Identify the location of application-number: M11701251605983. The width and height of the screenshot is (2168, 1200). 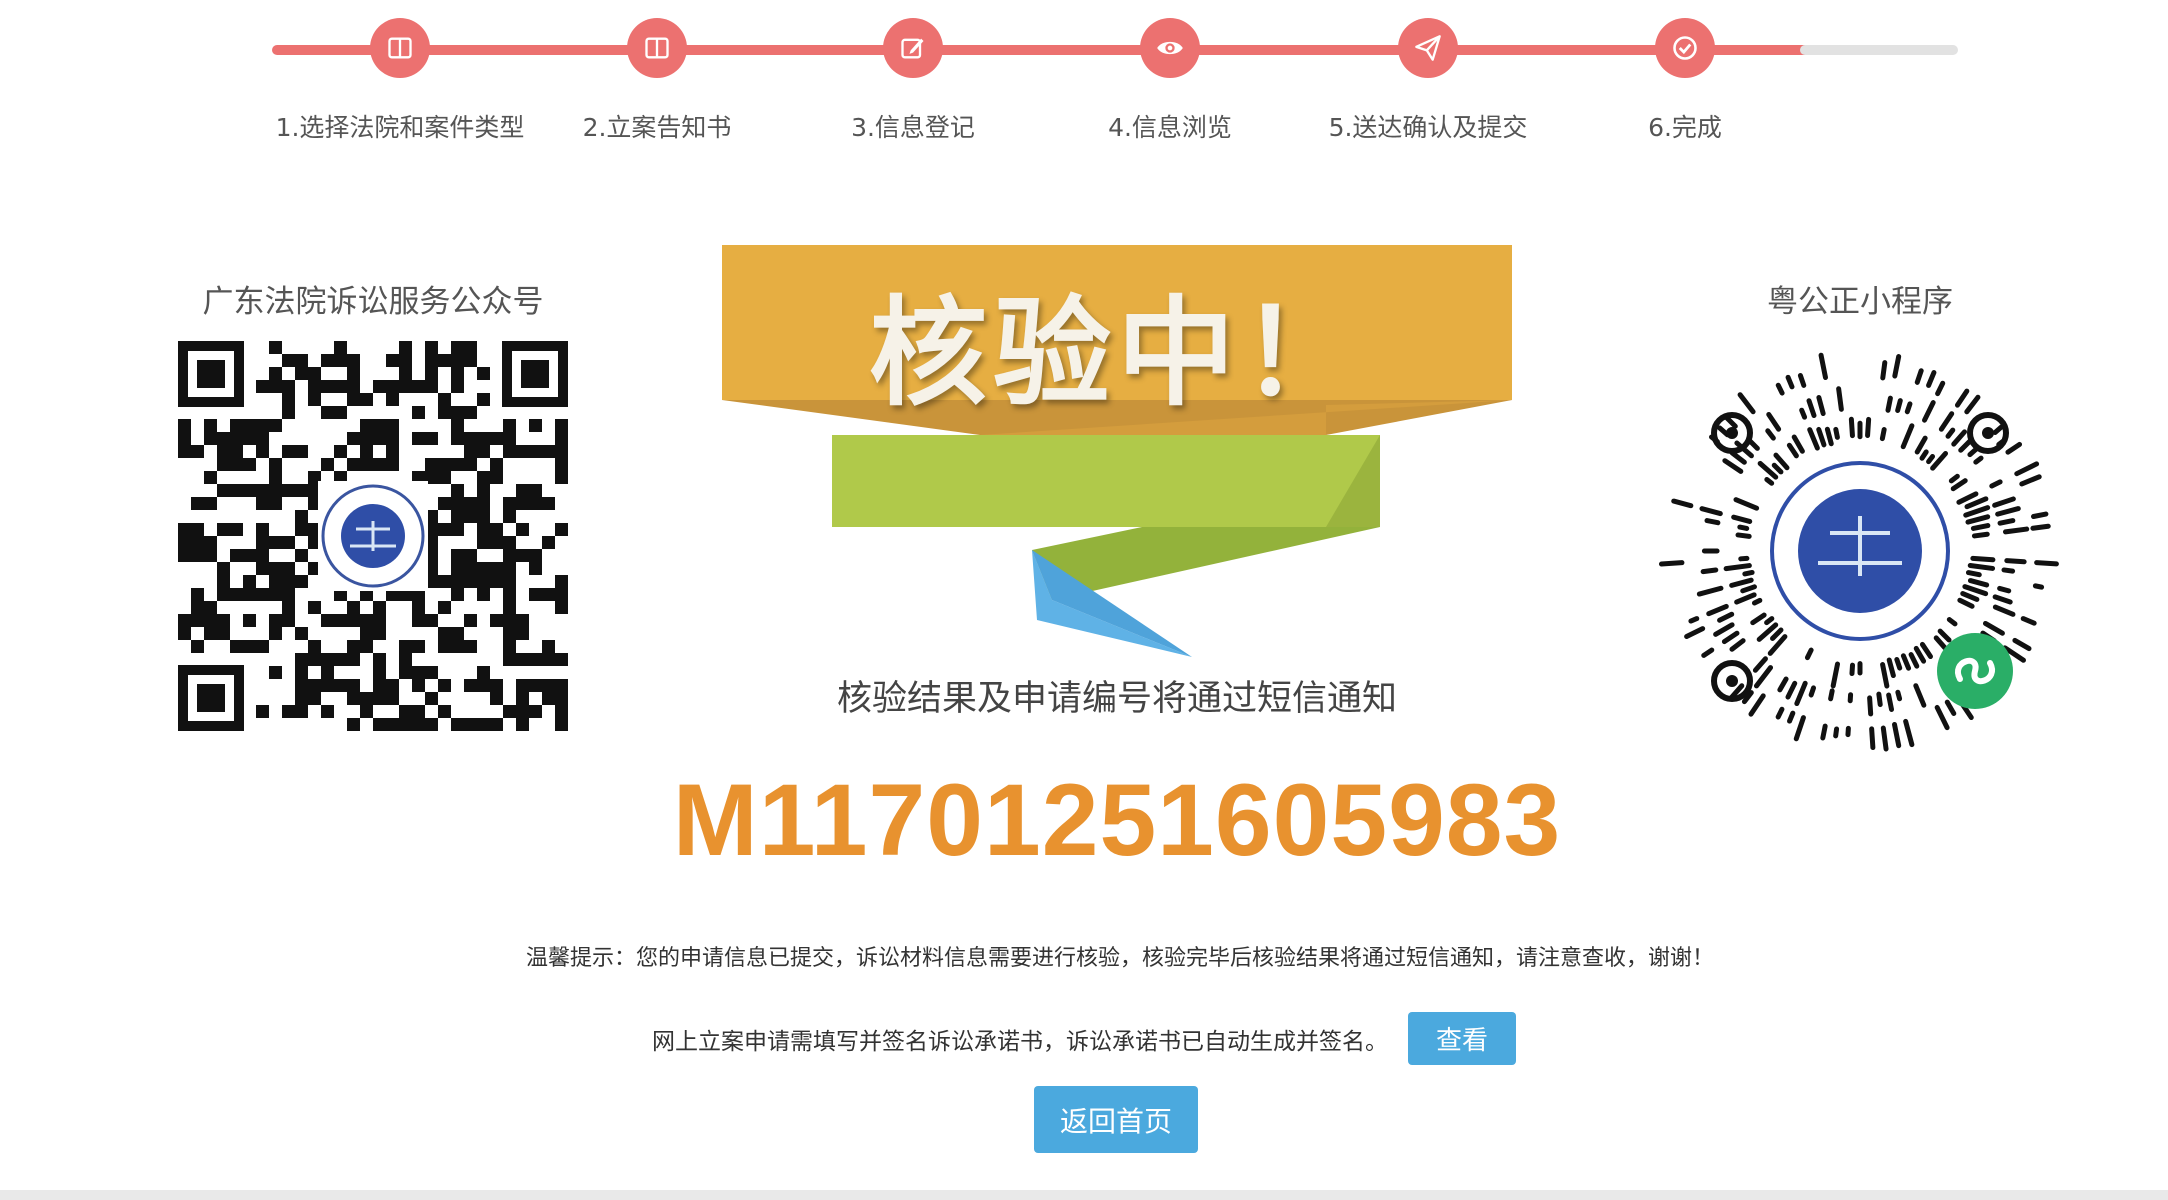
(1117, 820).